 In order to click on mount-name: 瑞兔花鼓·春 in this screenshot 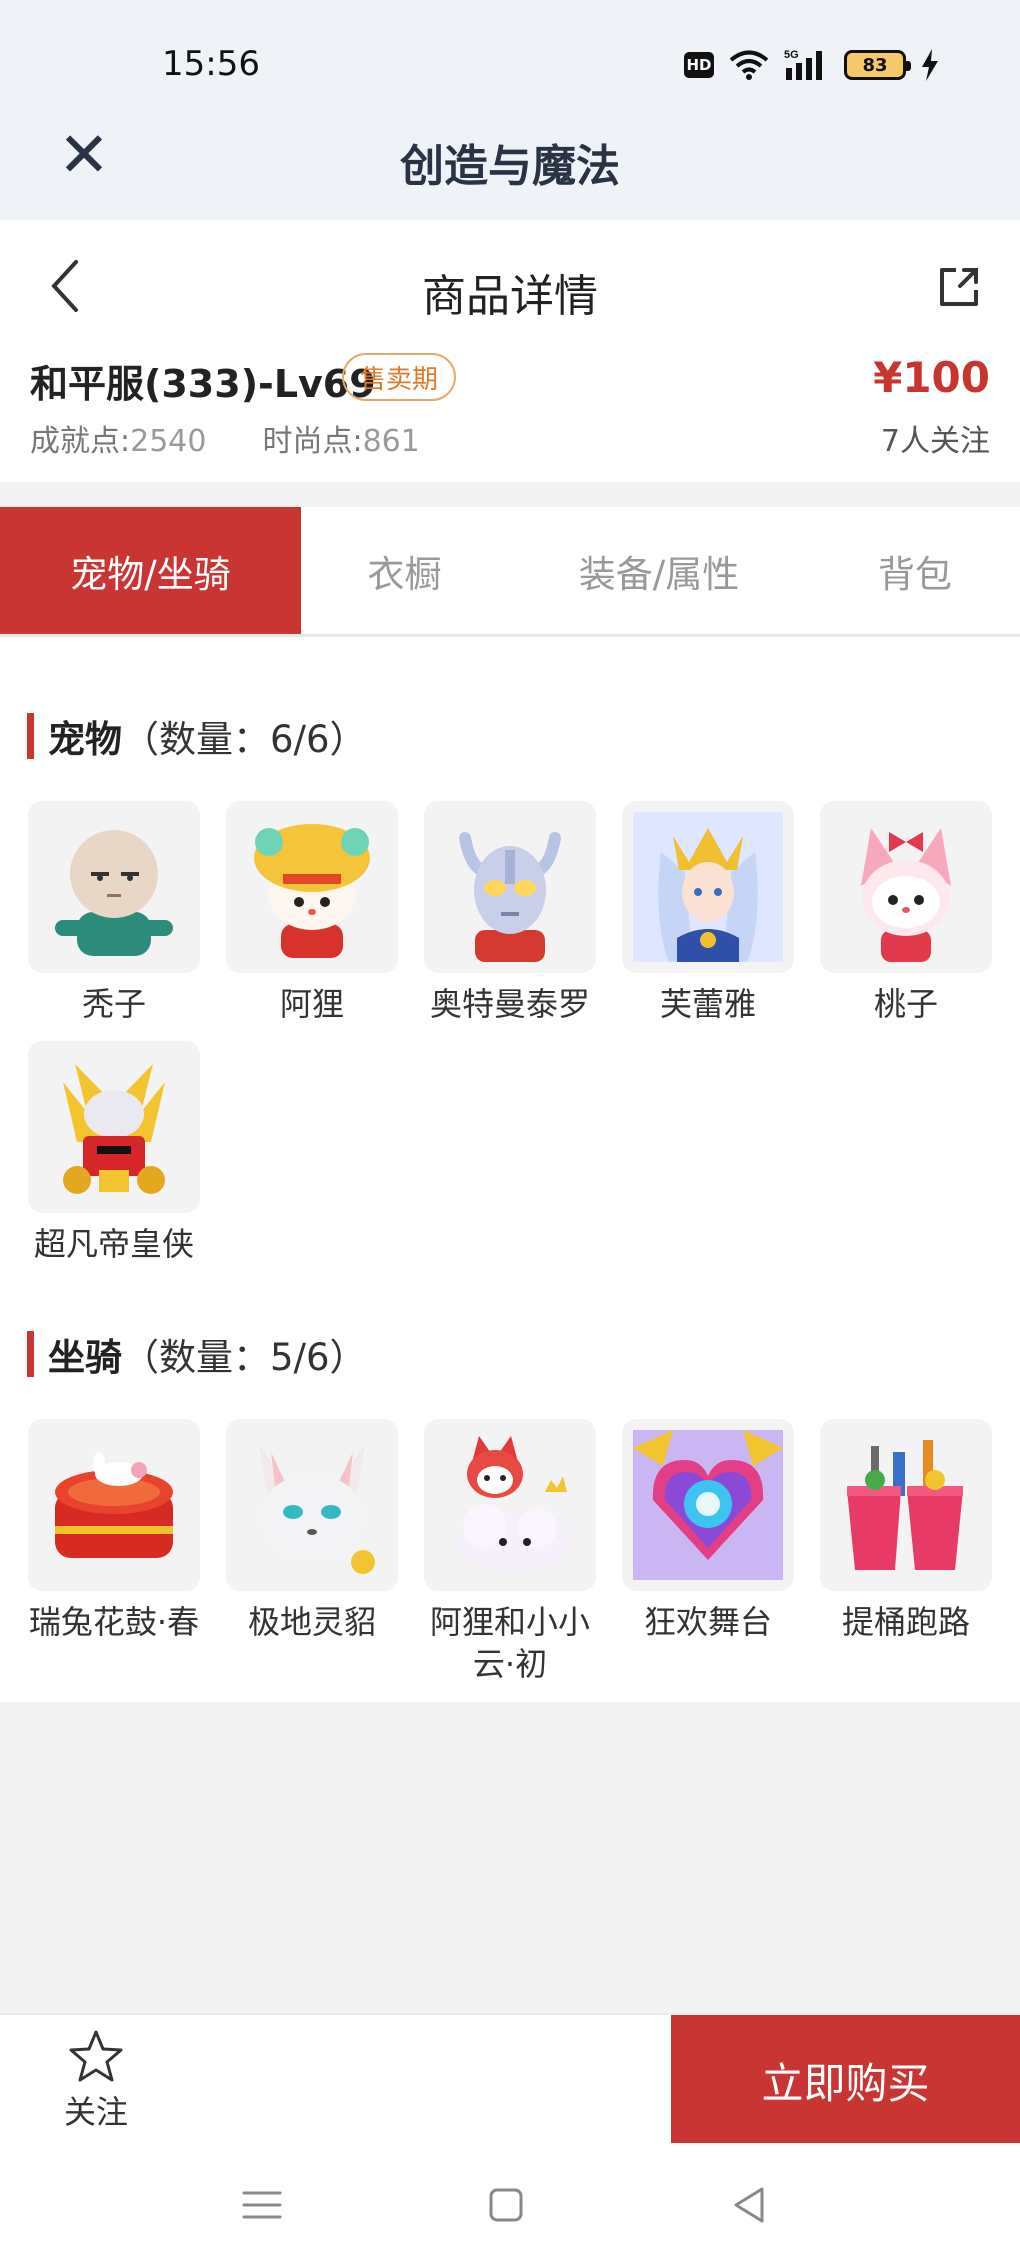, I will do `click(114, 1622)`.